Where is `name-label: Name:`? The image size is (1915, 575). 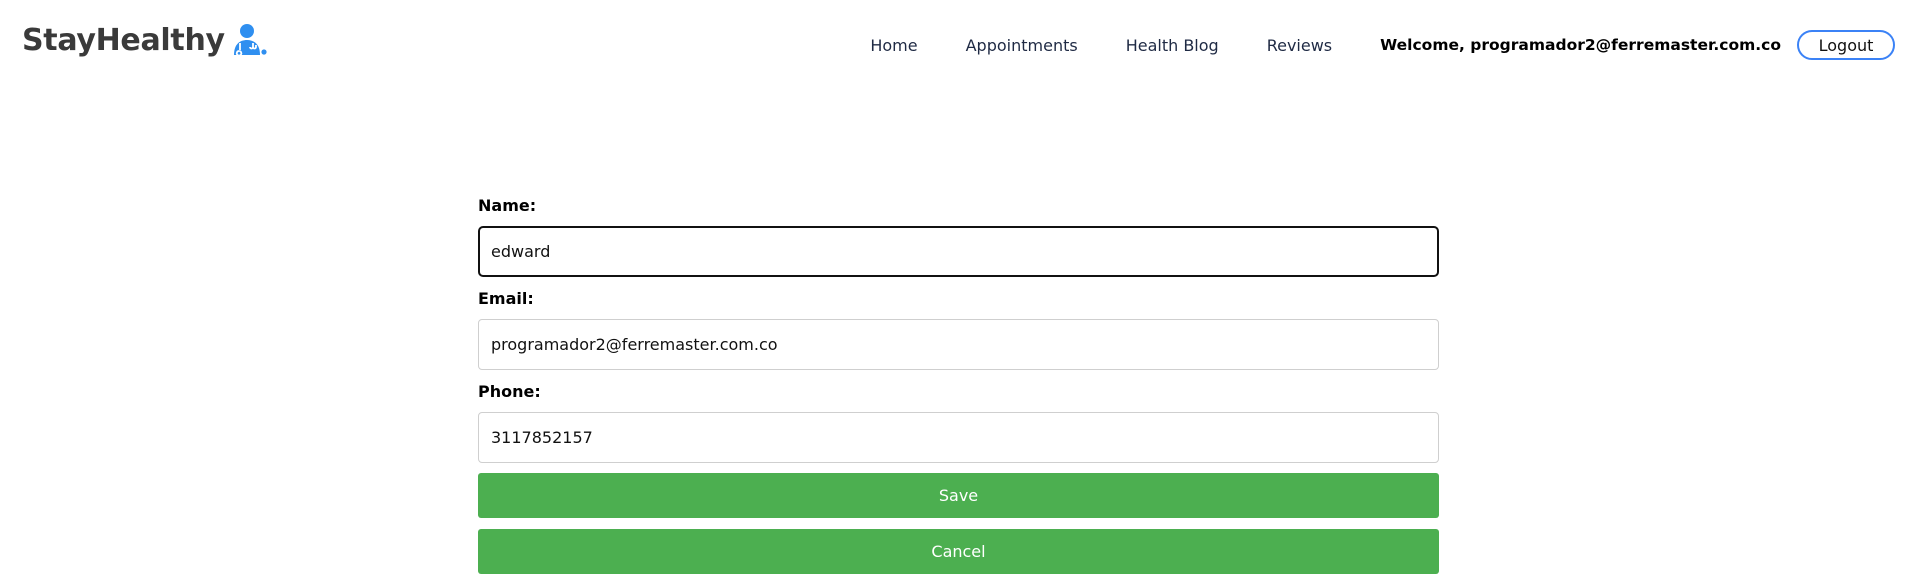 name-label: Name: is located at coordinates (507, 205).